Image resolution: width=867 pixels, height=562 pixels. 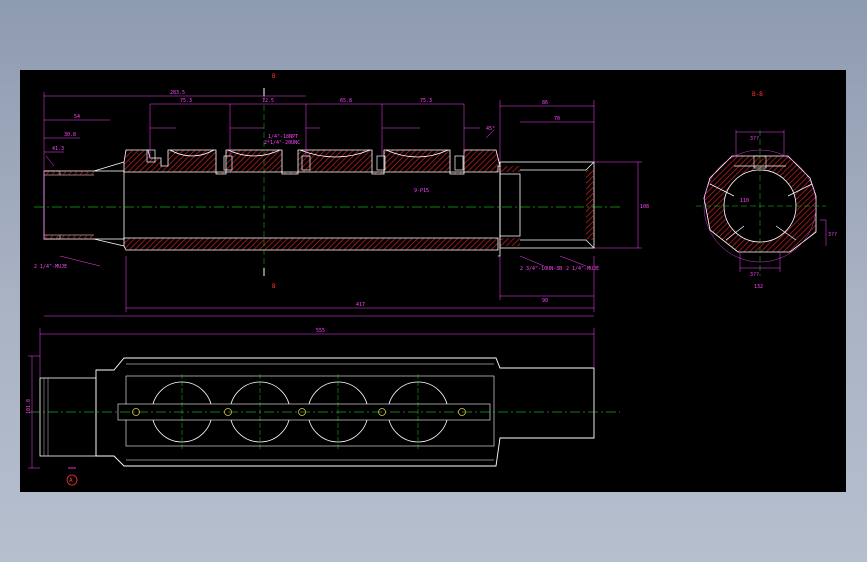 What do you see at coordinates (186, 101) in the screenshot?
I see `dim-pitch-1: 75.3` at bounding box center [186, 101].